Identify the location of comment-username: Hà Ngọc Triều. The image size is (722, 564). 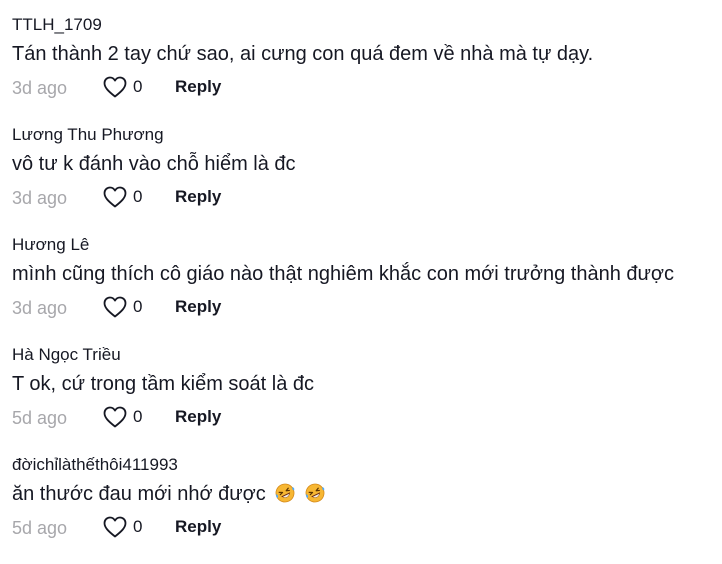
(66, 355).